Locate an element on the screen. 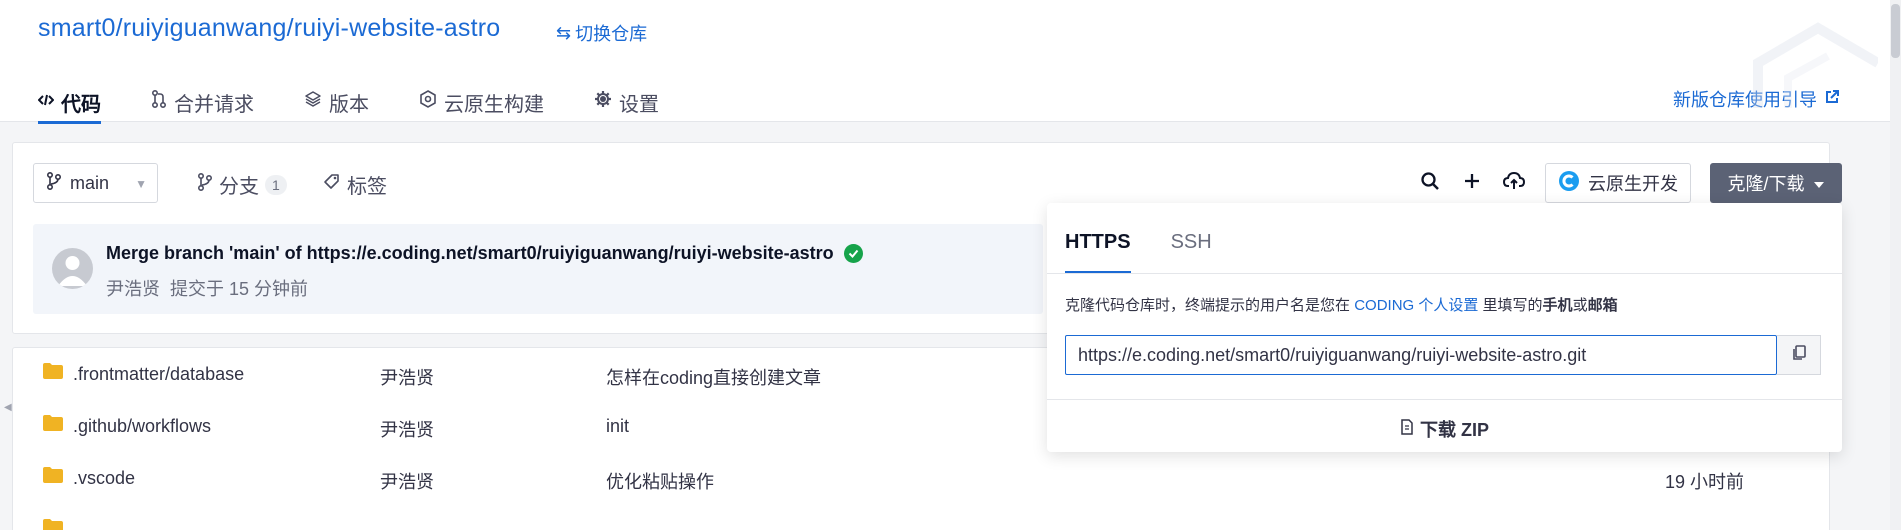  hint-email: 邮箱 is located at coordinates (1602, 305).